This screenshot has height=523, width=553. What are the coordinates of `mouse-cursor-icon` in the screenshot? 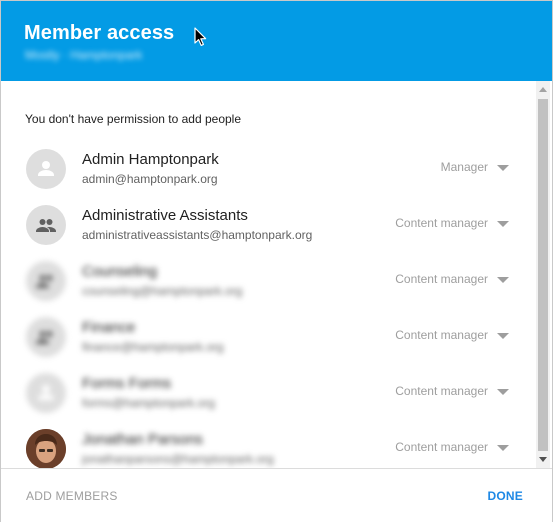 It's located at (200, 36).